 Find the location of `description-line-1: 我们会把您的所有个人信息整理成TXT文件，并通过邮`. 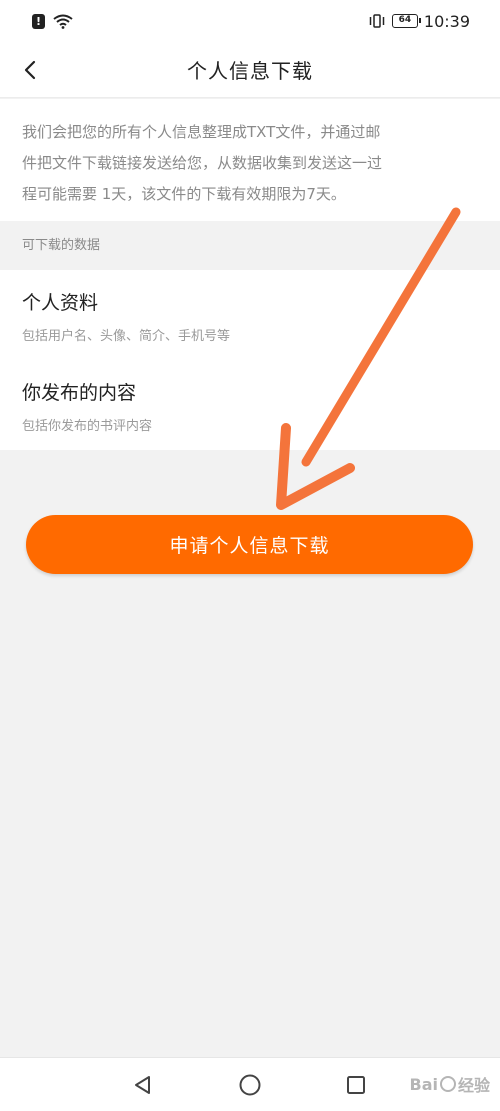

description-line-1: 我们会把您的所有个人信息整理成TXT文件，并通过邮 is located at coordinates (201, 132).